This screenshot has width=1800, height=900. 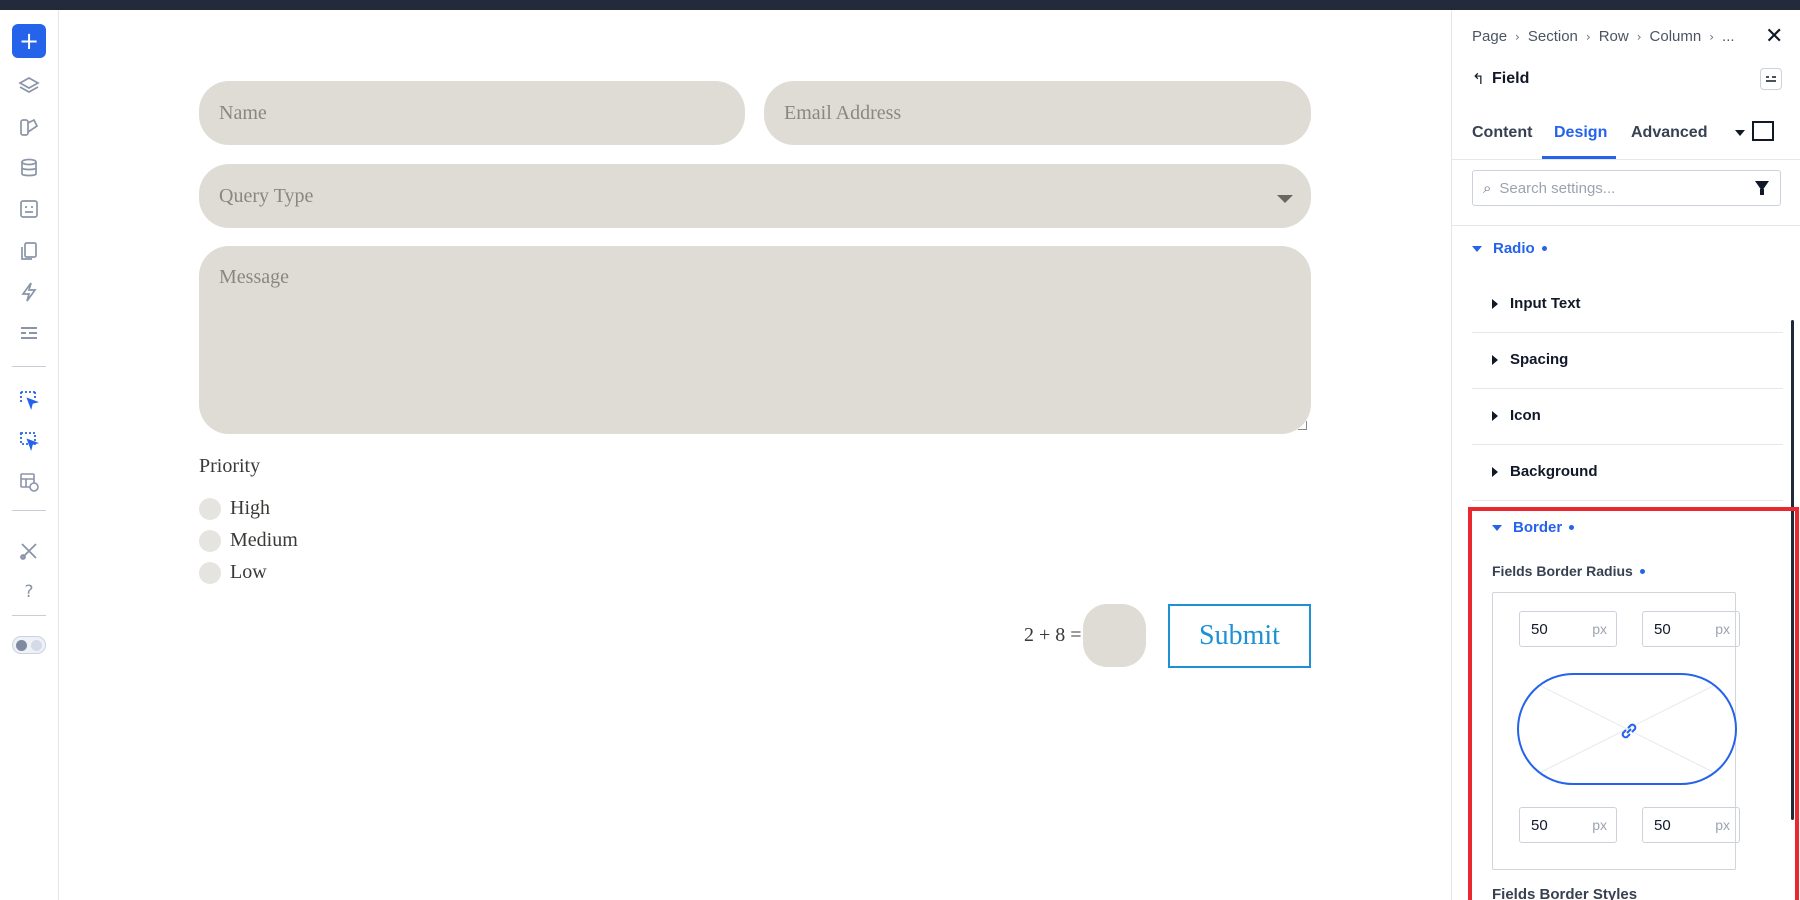 I want to click on submit-button: Submit, so click(x=1239, y=636).